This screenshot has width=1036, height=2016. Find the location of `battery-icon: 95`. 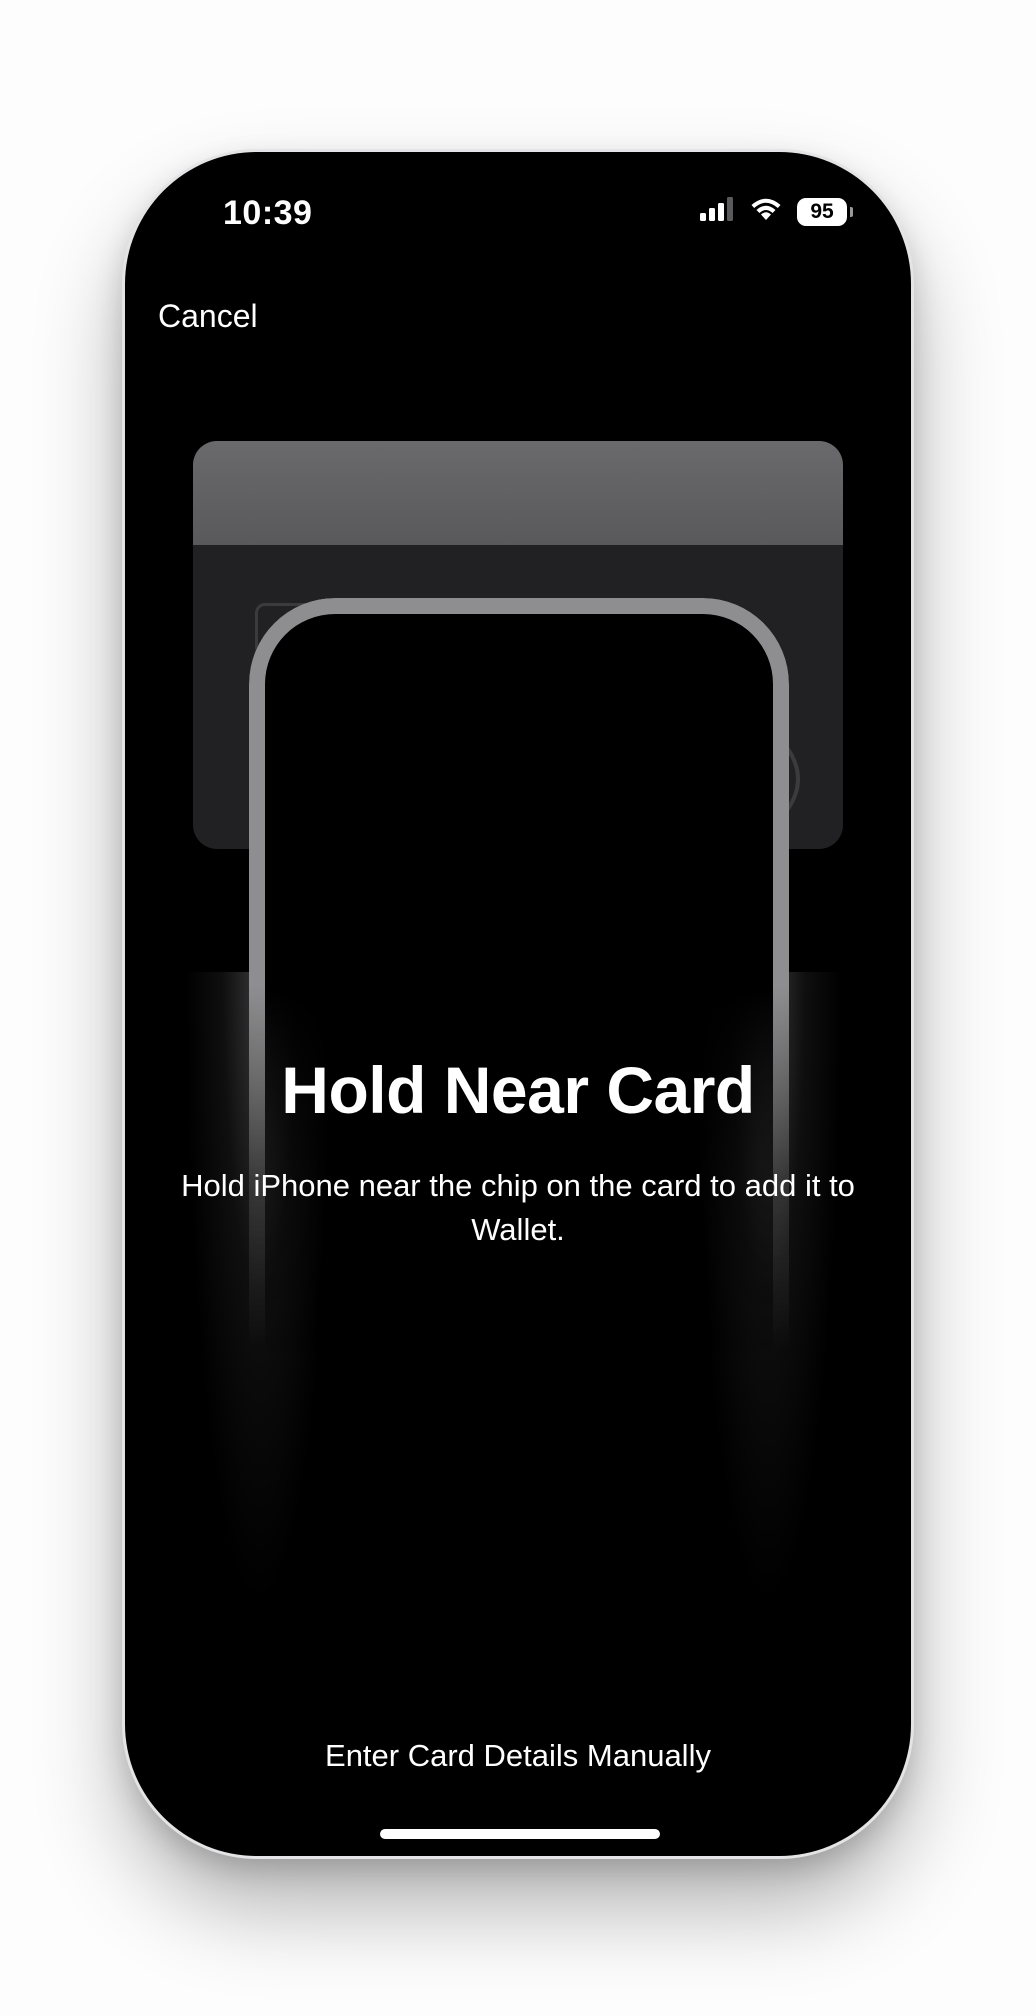

battery-icon: 95 is located at coordinates (825, 211).